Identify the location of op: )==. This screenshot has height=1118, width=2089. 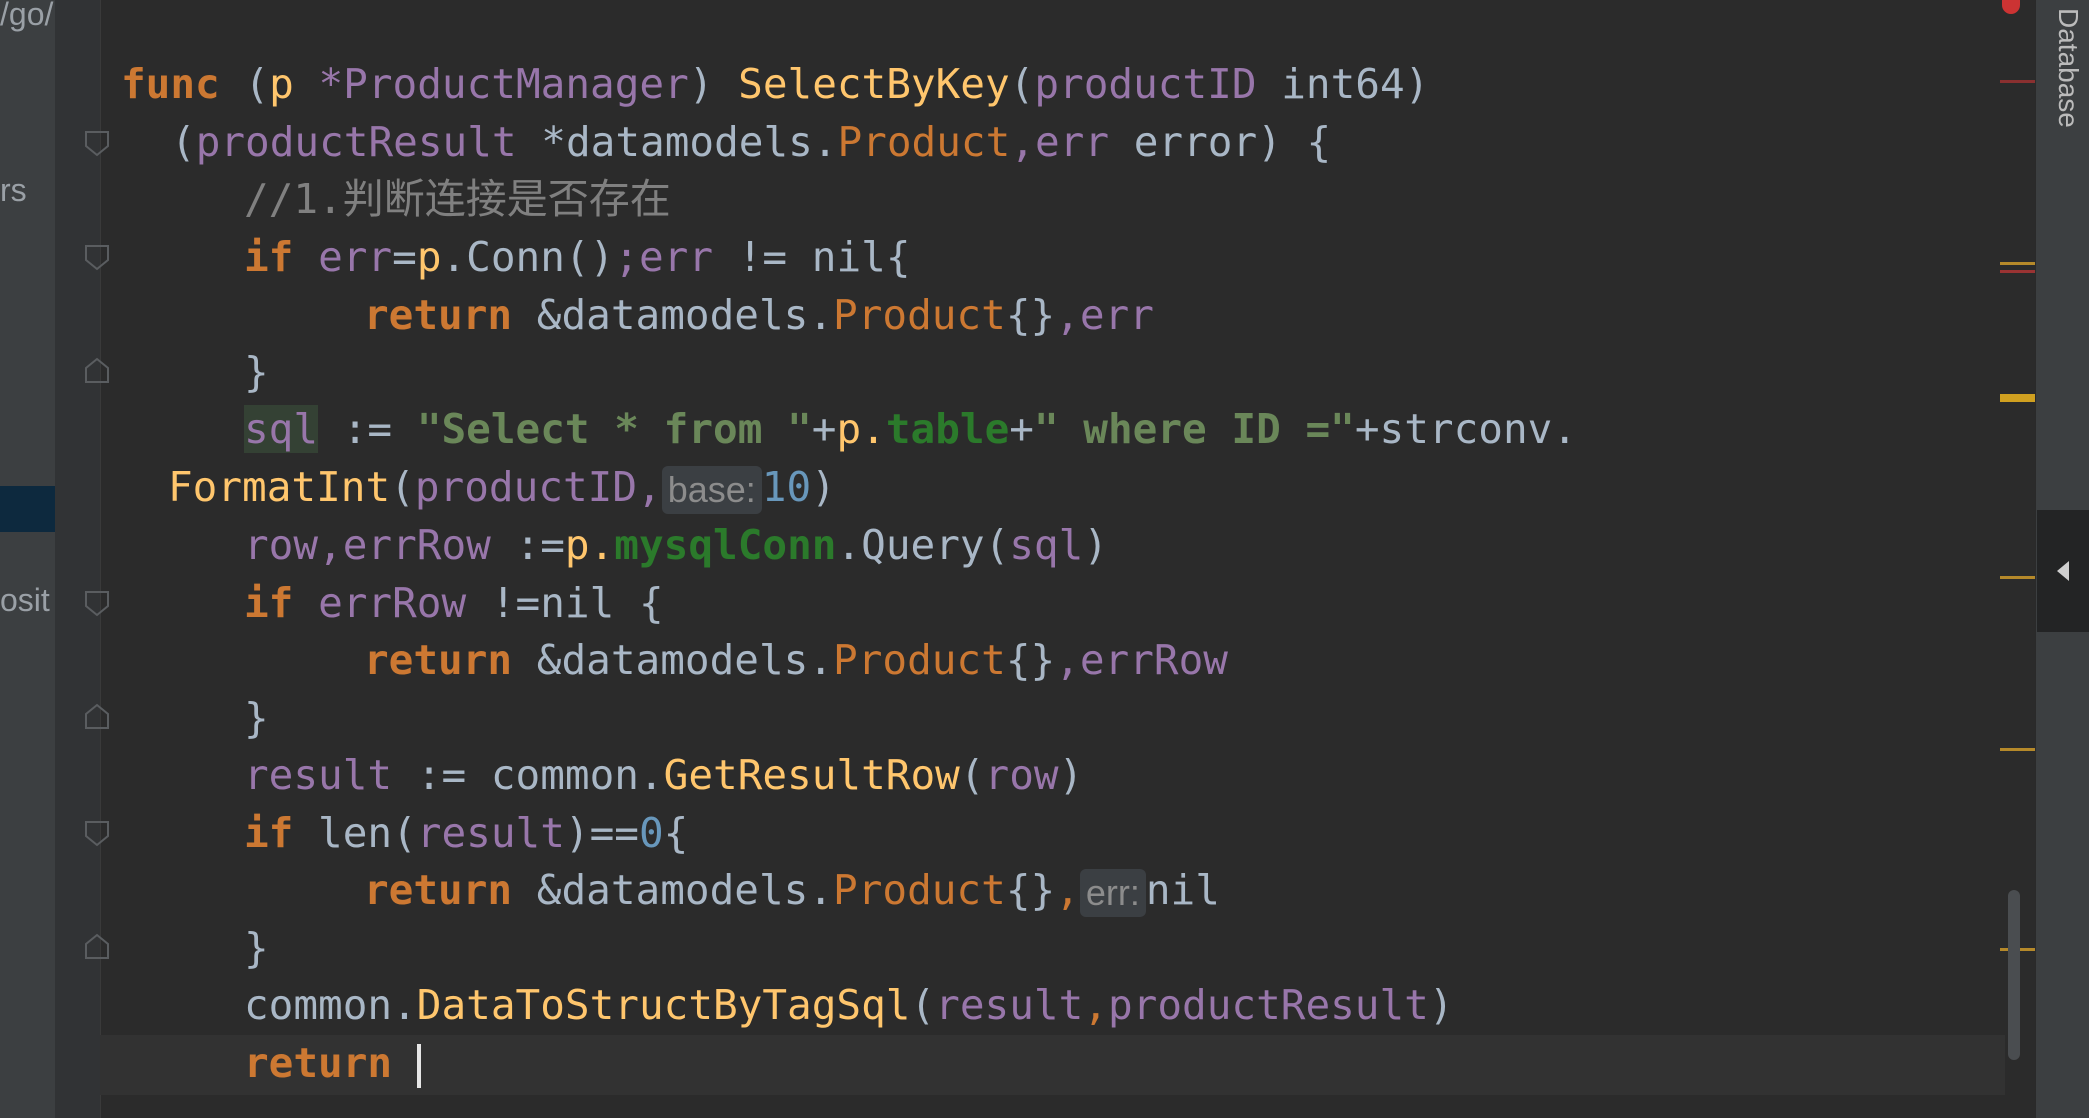
(601, 833).